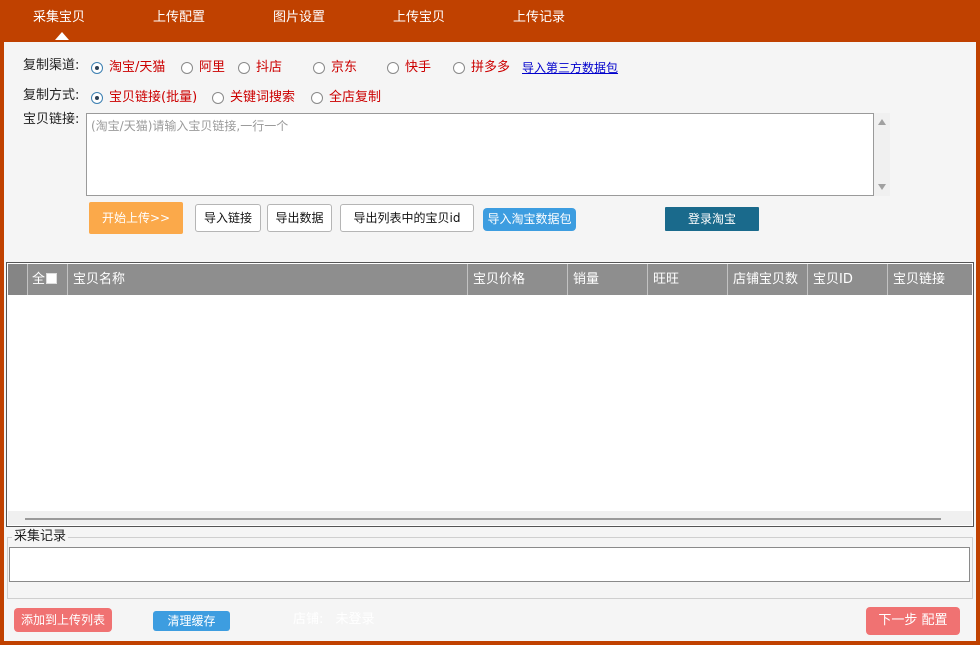 The image size is (980, 645). I want to click on active-tab-indicator-icon, so click(62, 36).